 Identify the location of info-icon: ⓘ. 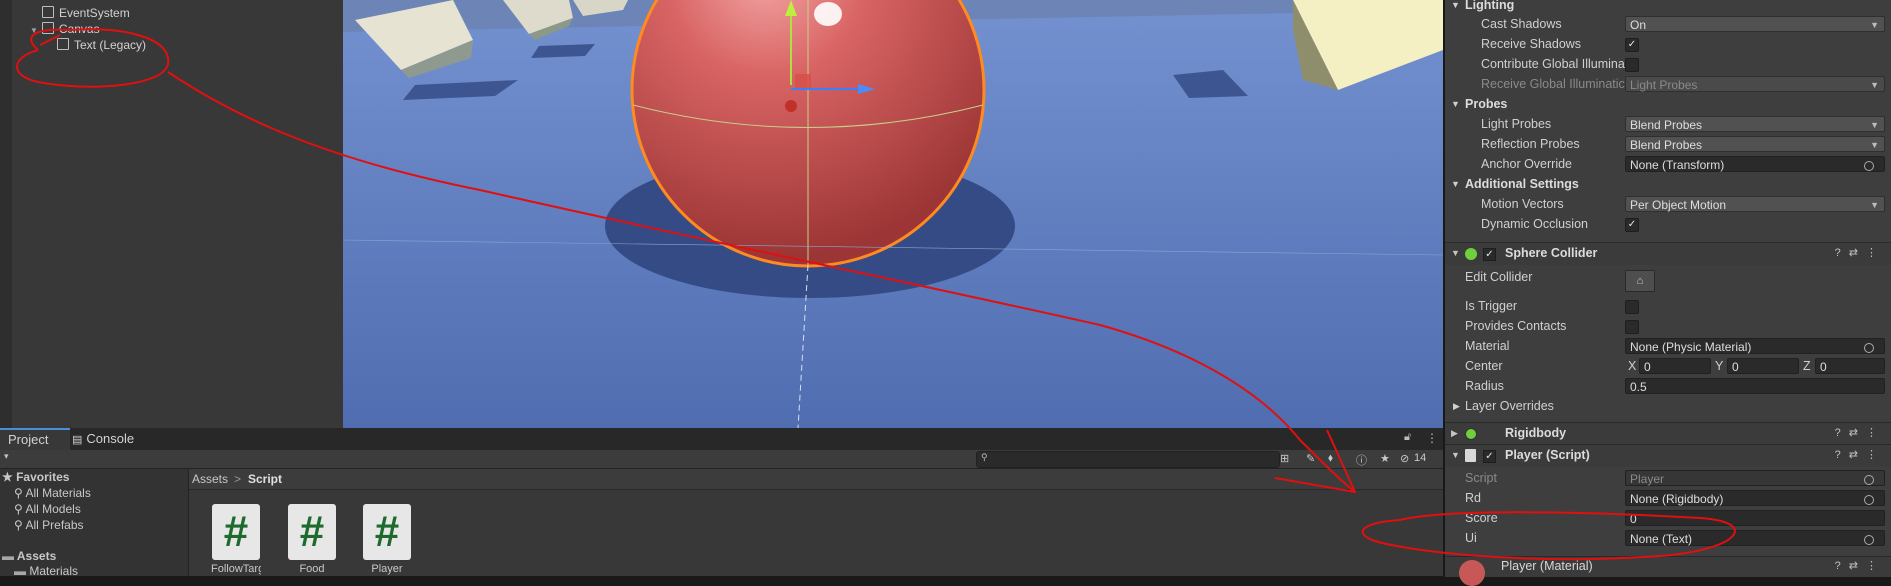
(1361, 460).